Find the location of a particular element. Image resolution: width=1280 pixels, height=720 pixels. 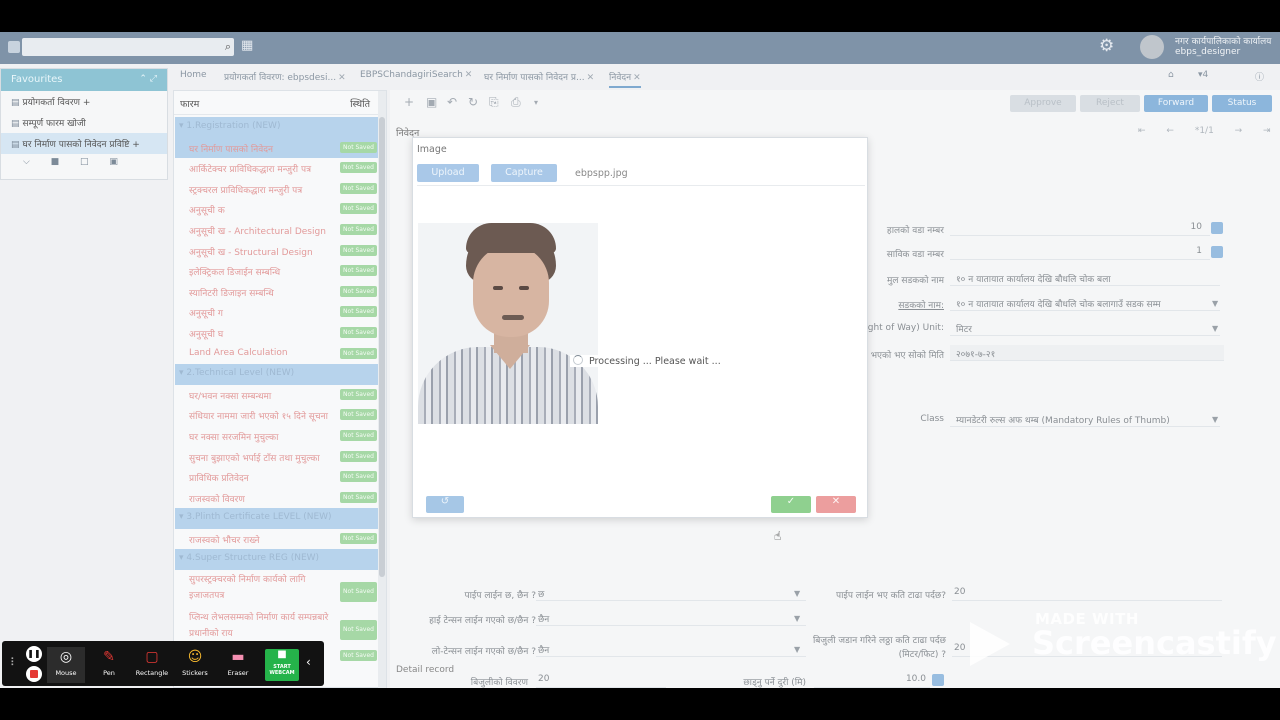

tree-item-label: घर निर्माण पासको निवेदन is located at coordinates (231, 149).